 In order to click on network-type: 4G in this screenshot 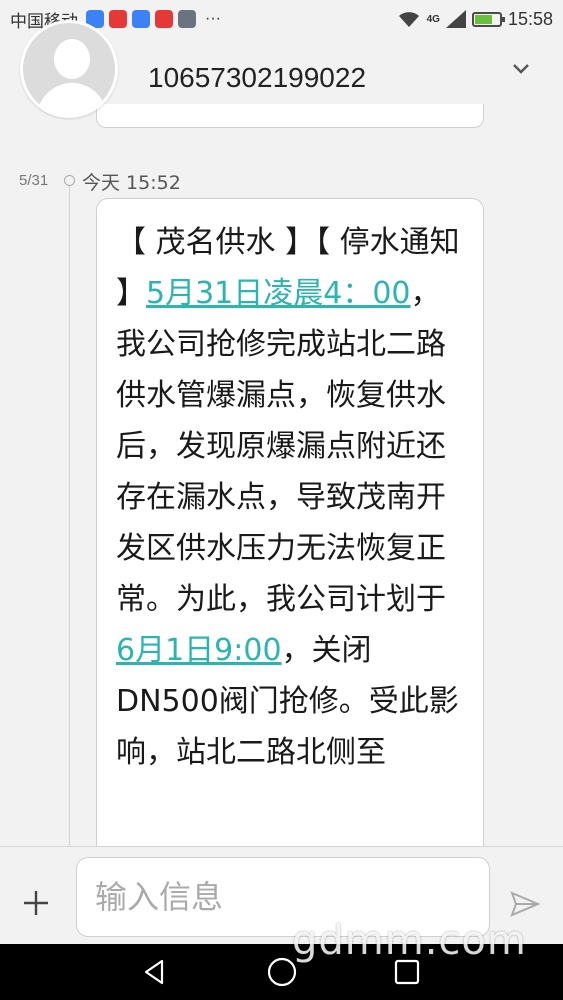, I will do `click(433, 19)`.